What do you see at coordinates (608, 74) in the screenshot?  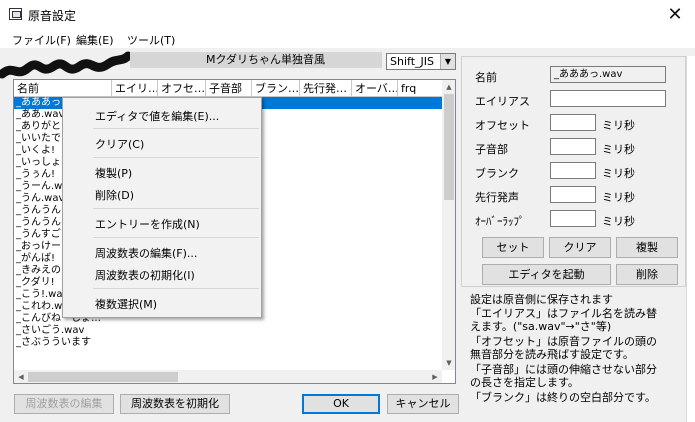 I see `name-field: _あああっ.wav` at bounding box center [608, 74].